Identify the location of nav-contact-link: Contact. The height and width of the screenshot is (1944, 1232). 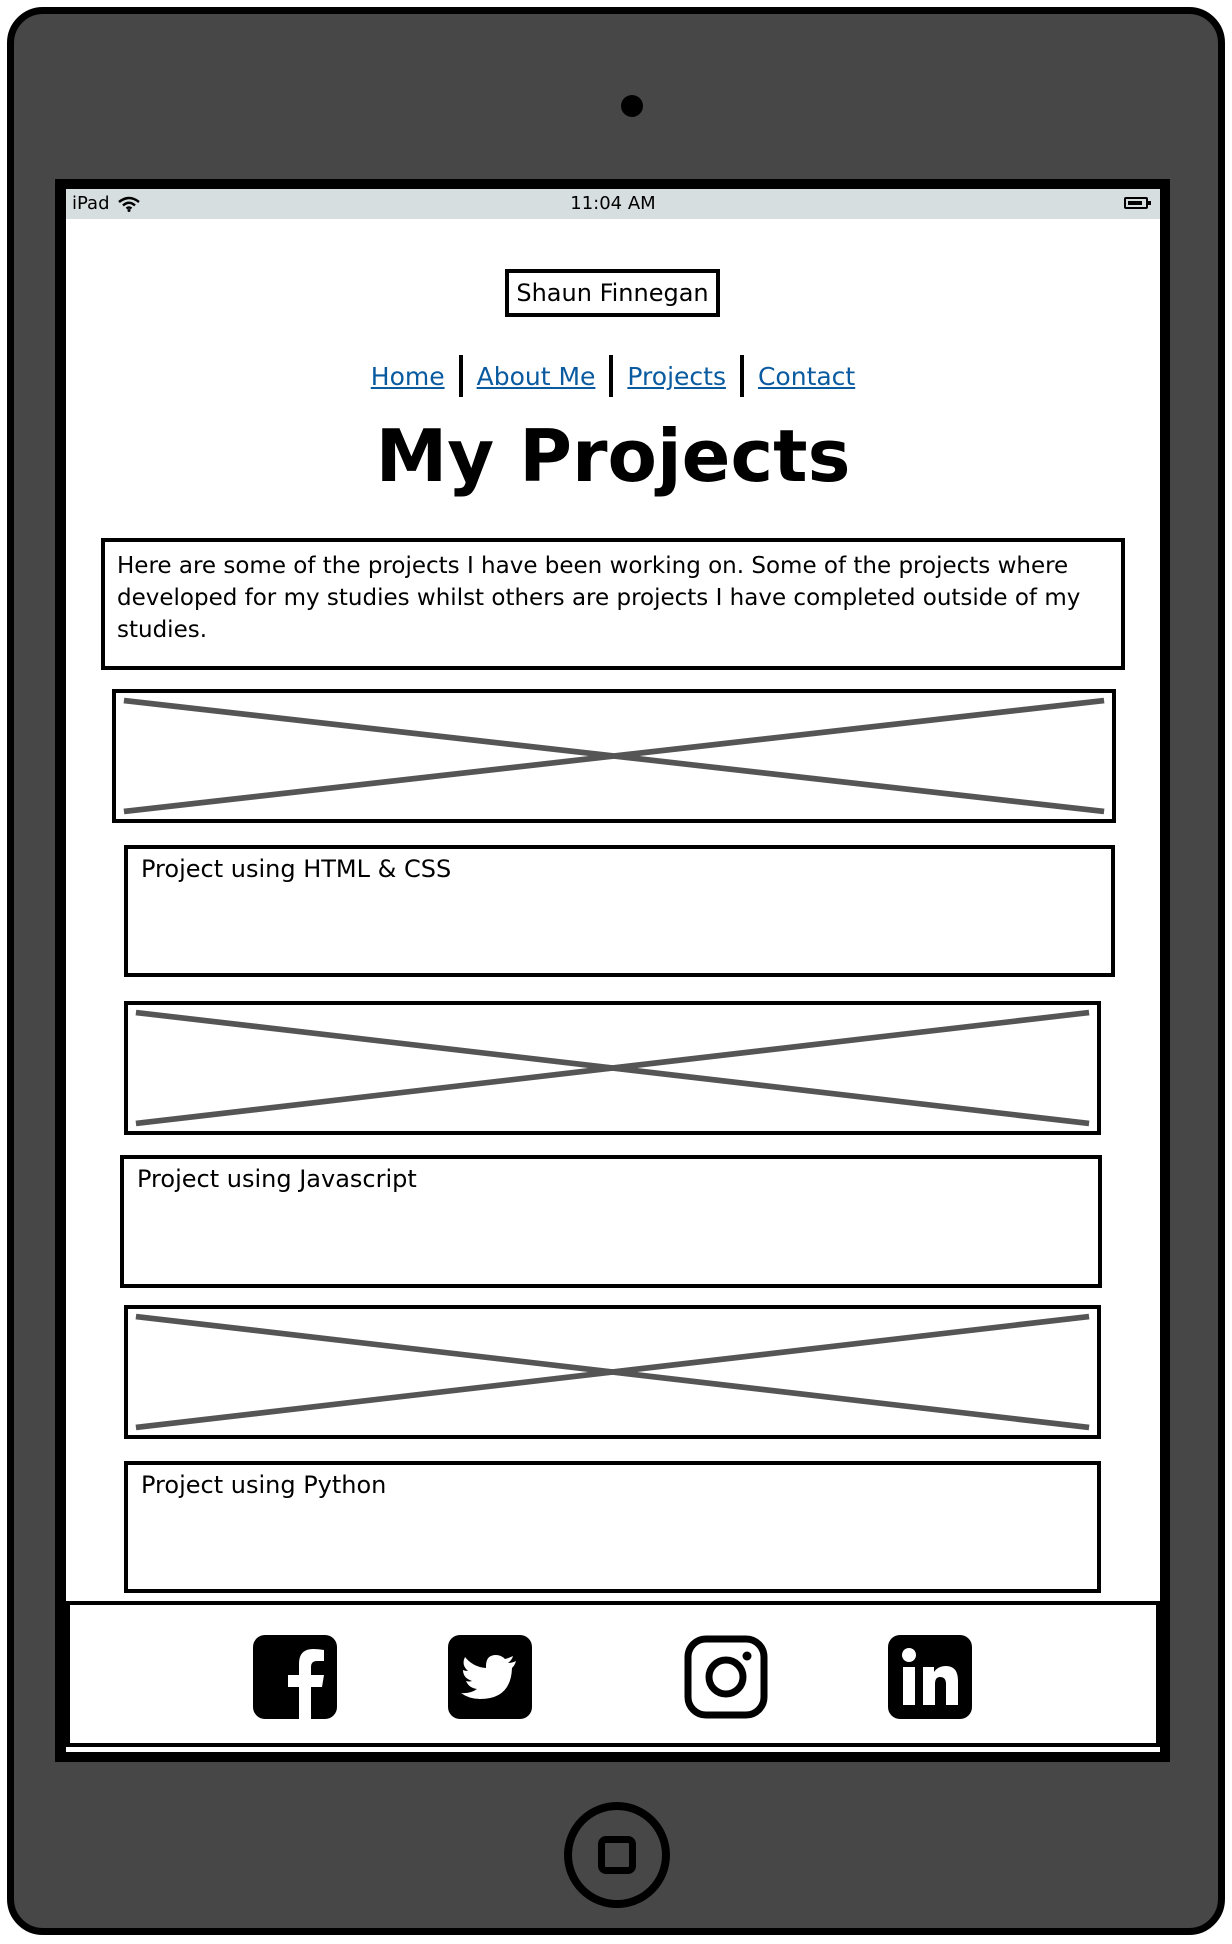
(806, 376).